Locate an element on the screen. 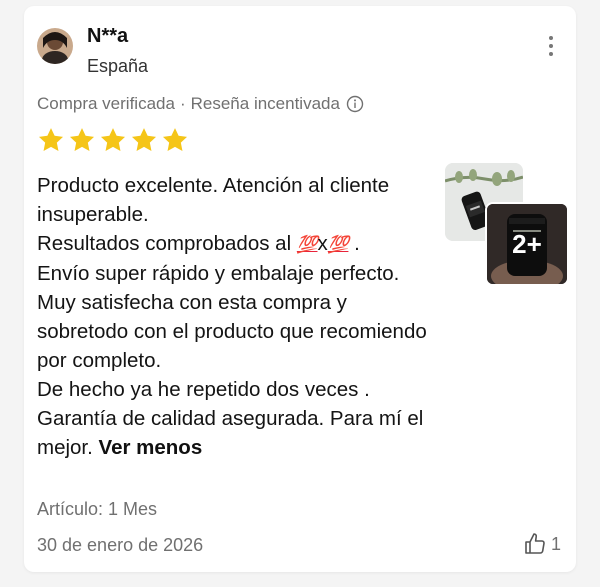 The image size is (600, 587). see-less-link: Ver menos is located at coordinates (151, 447).